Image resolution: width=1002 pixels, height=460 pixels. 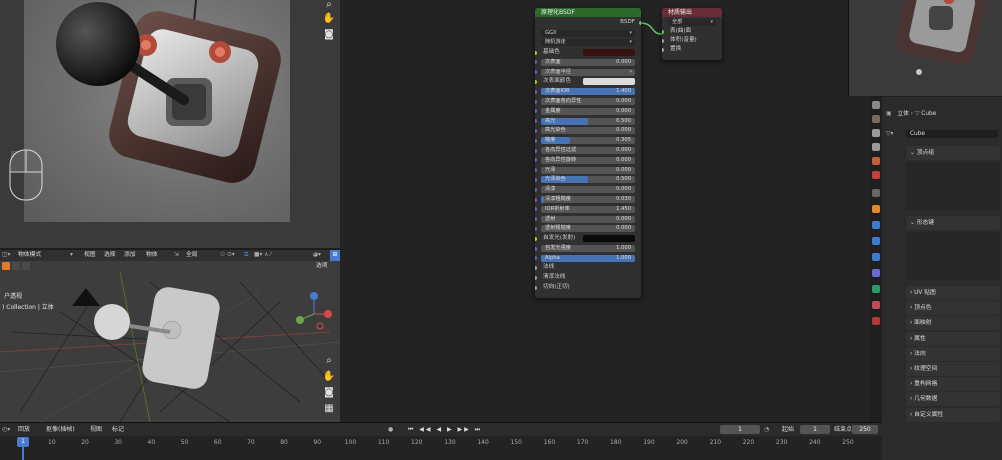 I want to click on value-slider: 光泽染色 0.500, so click(x=588, y=180).